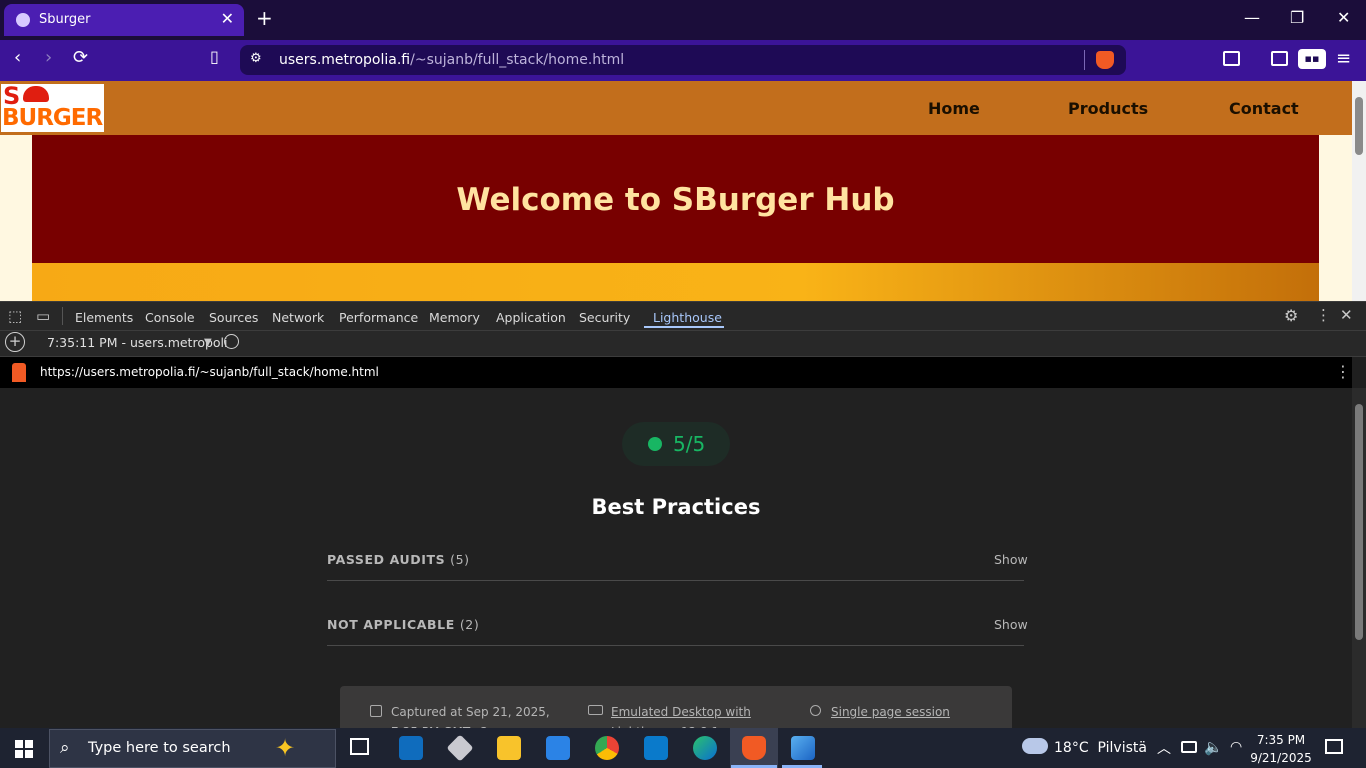 The width and height of the screenshot is (1366, 768). What do you see at coordinates (1189, 747) in the screenshot?
I see `battery-icon` at bounding box center [1189, 747].